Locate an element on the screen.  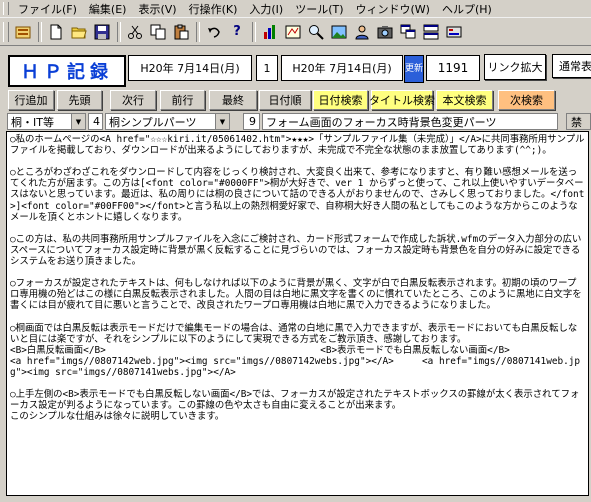
first-button: 先頭 is located at coordinates (79, 100).